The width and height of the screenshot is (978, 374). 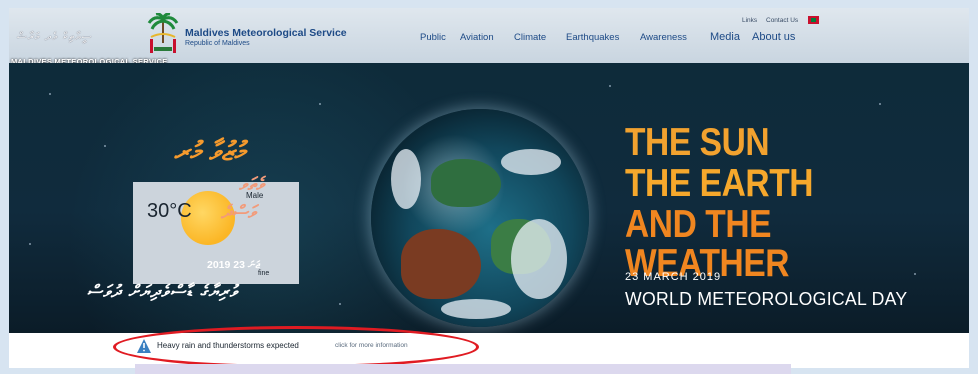 I want to click on nav-earthquakes: Earthquakes, so click(x=592, y=37).